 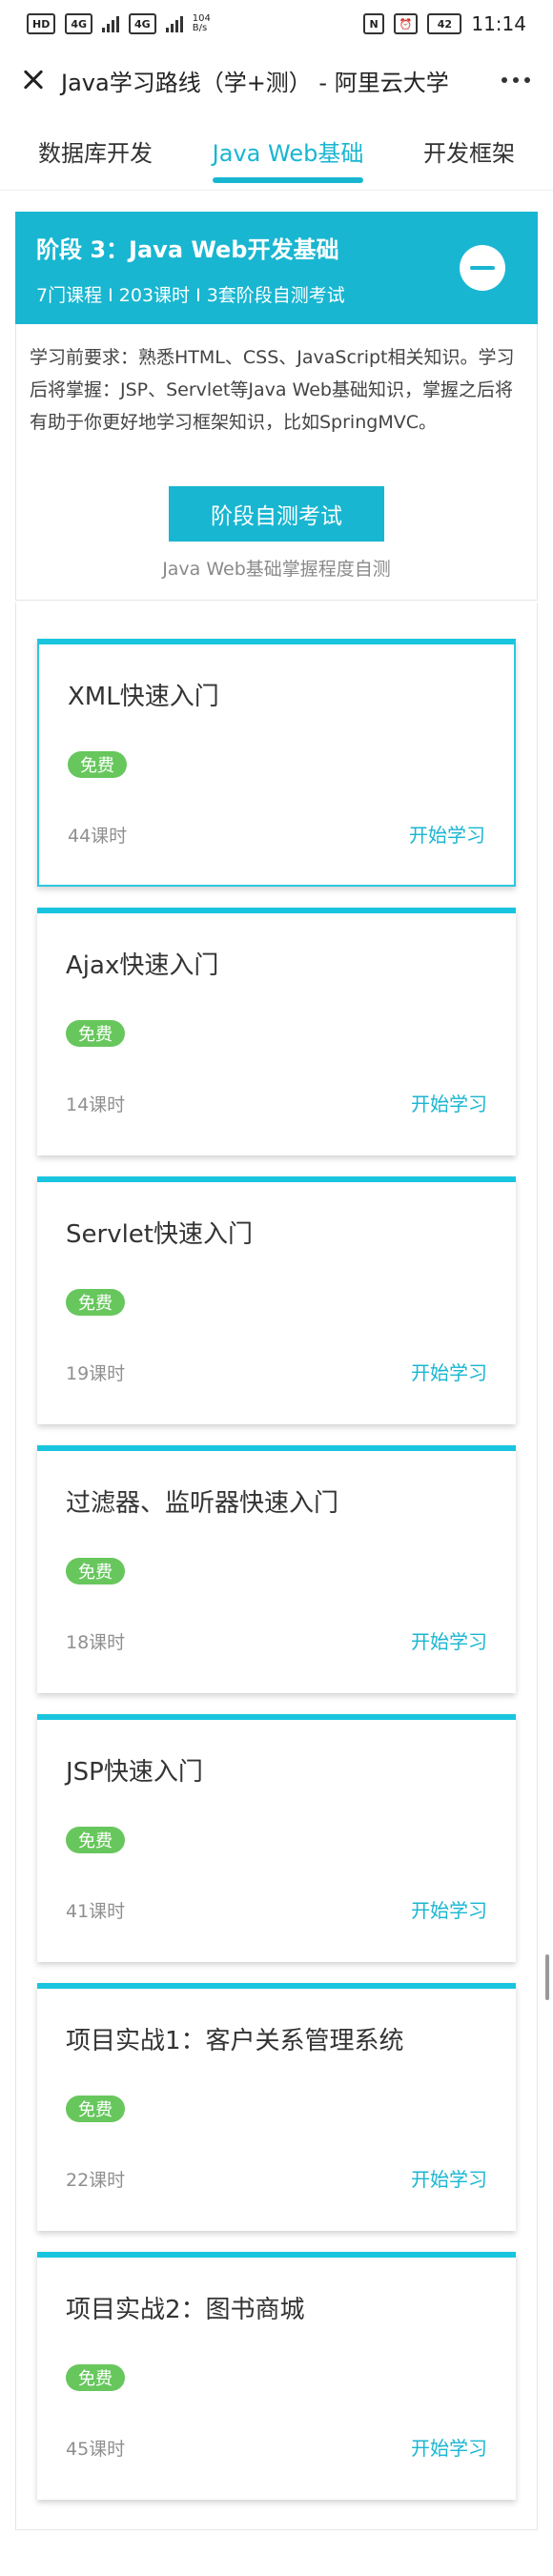 I want to click on course-lessons: 19课时, so click(x=96, y=1373).